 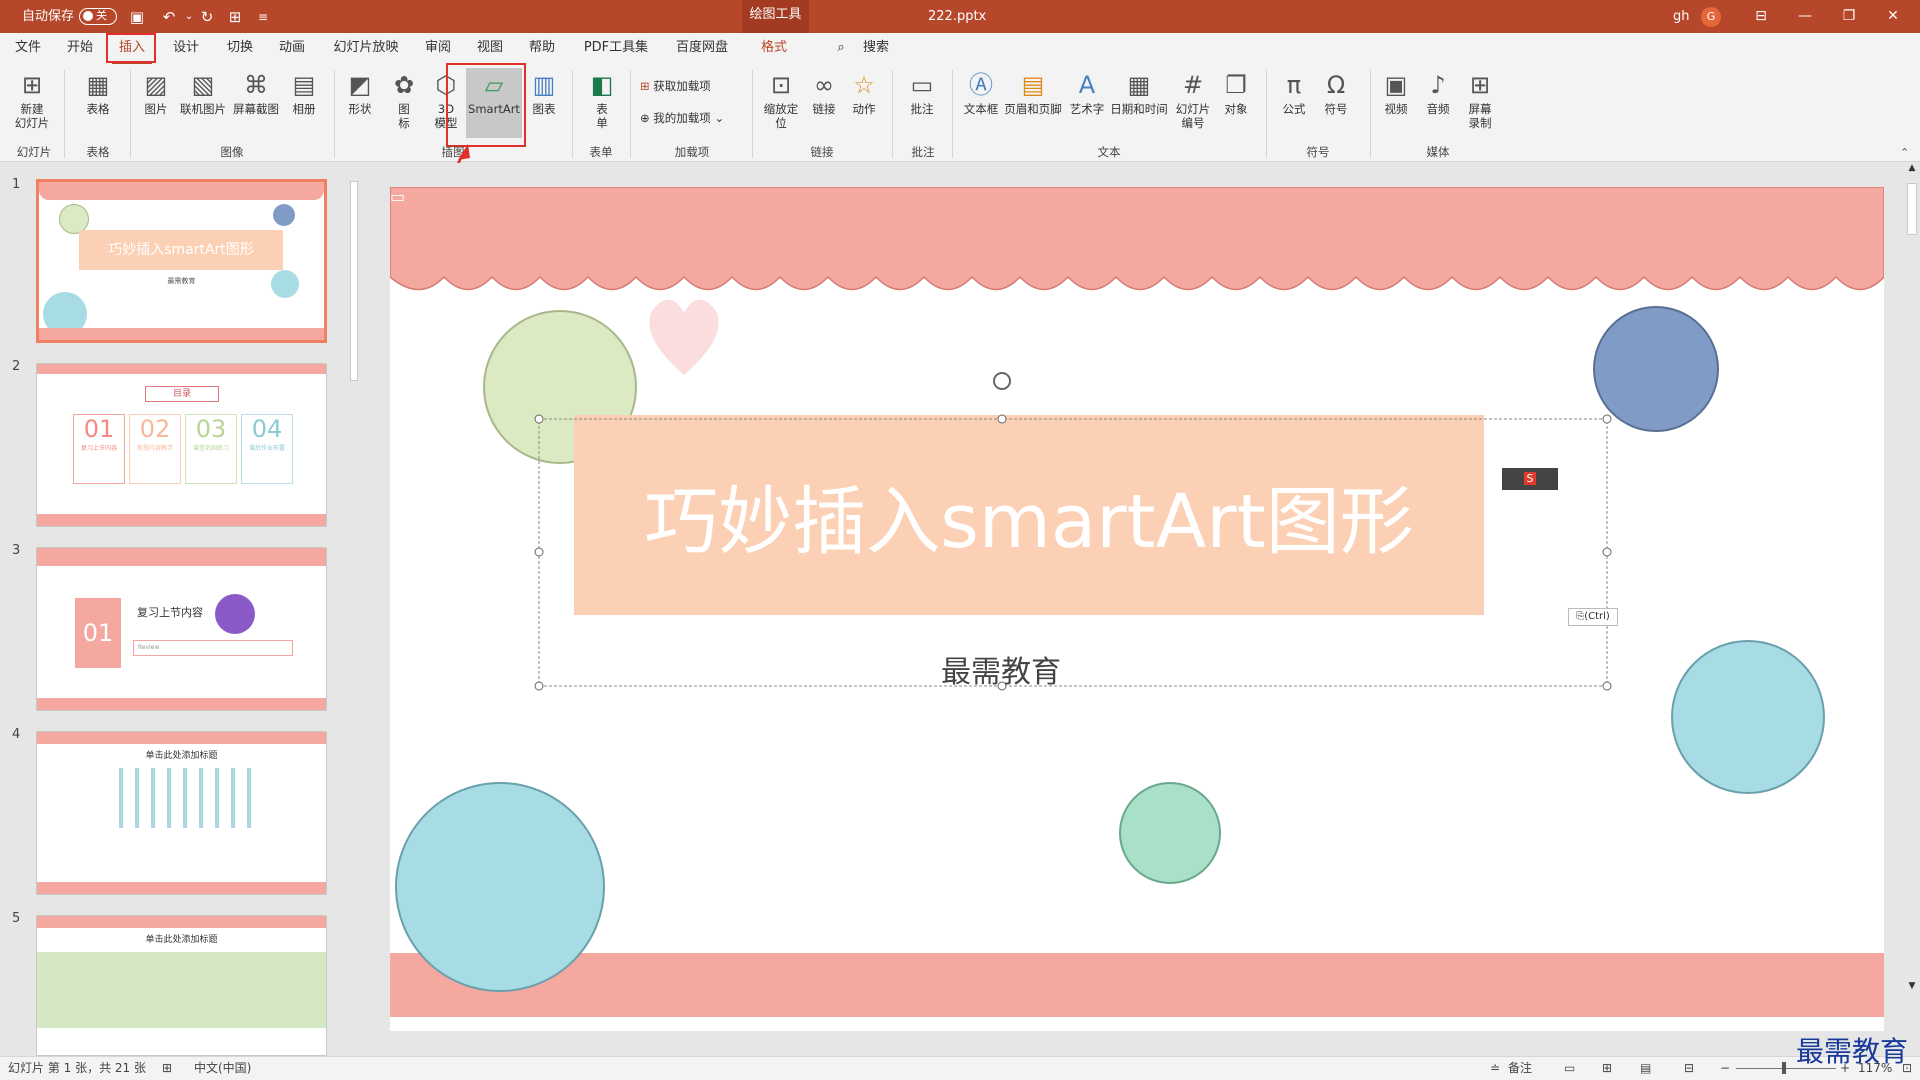 What do you see at coordinates (1193, 103) in the screenshot?
I see `slide-number-button: # 幻灯片 编号` at bounding box center [1193, 103].